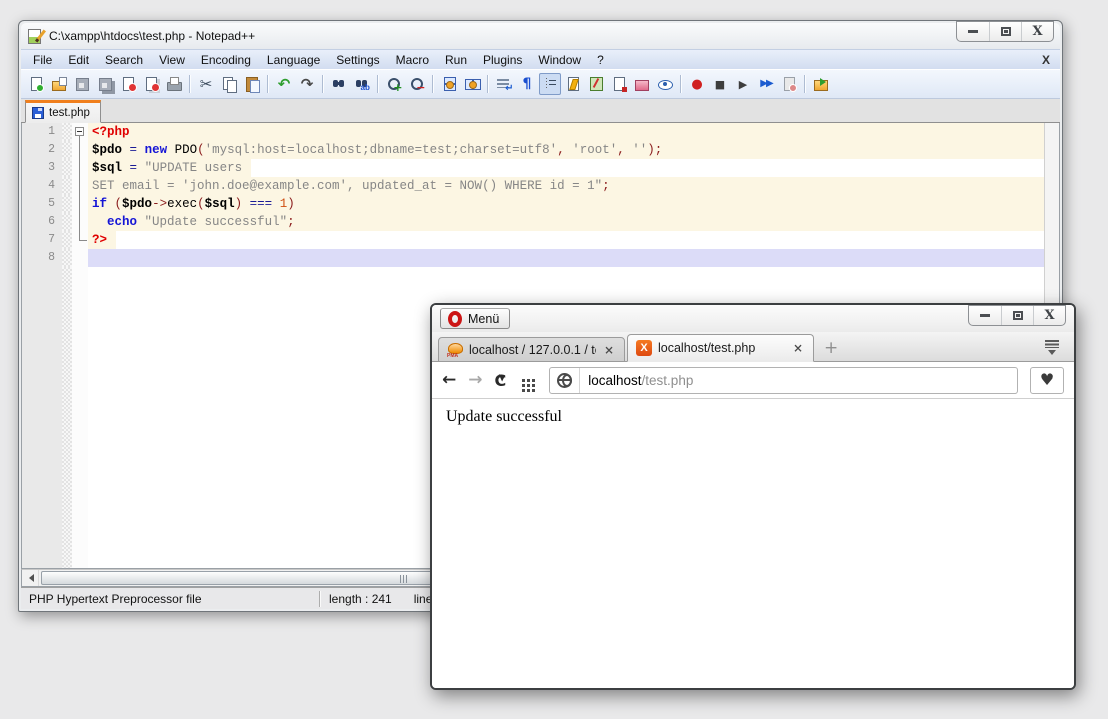 The height and width of the screenshot is (719, 1108). What do you see at coordinates (642, 84) in the screenshot?
I see `folder-as-workspace-button` at bounding box center [642, 84].